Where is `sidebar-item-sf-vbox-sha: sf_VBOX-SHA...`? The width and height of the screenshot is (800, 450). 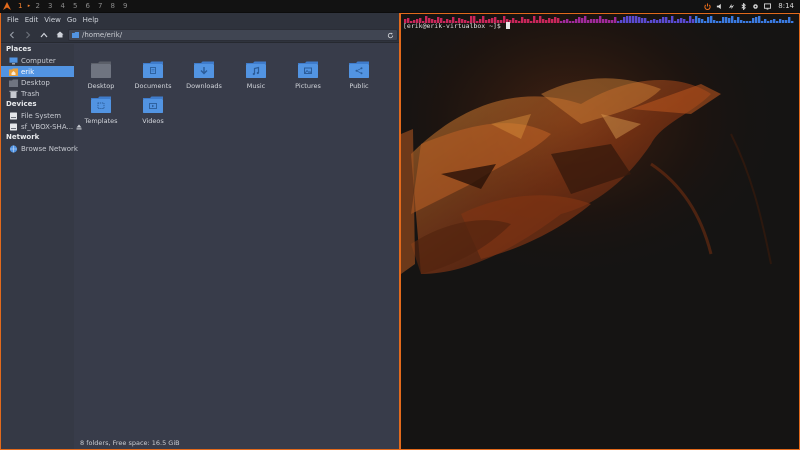 sidebar-item-sf-vbox-sha: sf_VBOX-SHA... is located at coordinates (41, 126).